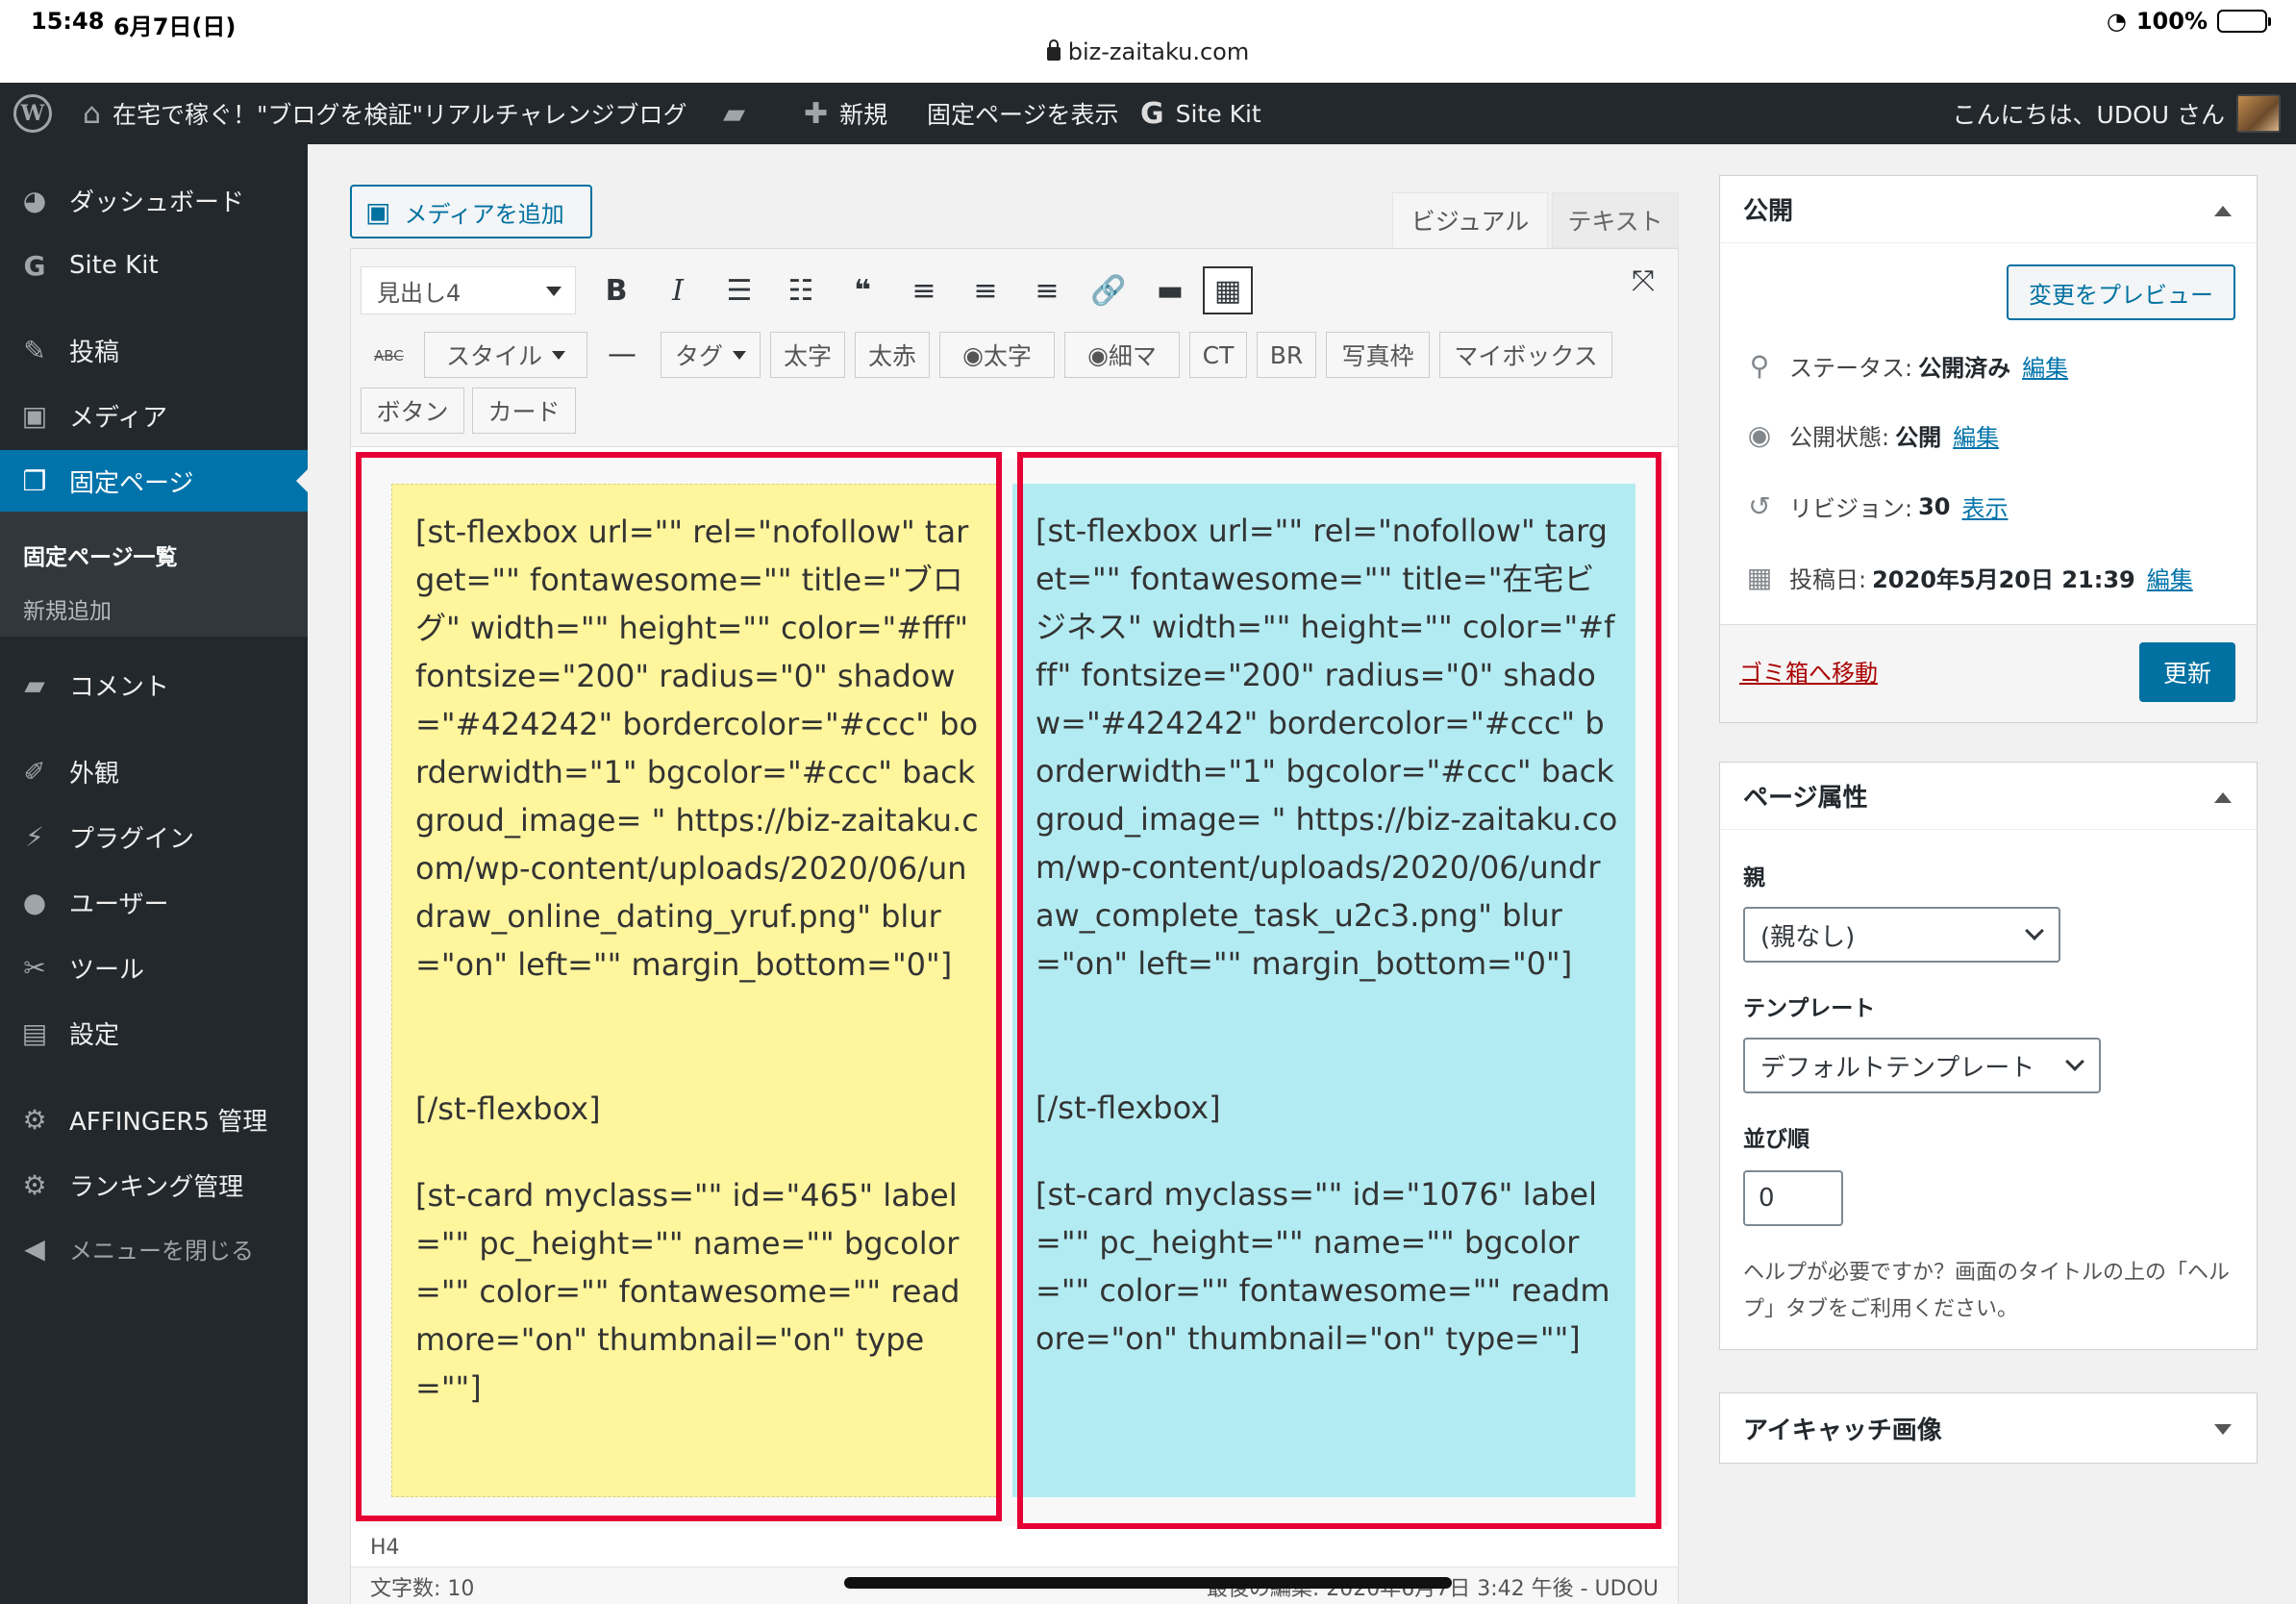 The width and height of the screenshot is (2296, 1604). I want to click on sitekit-label: Site Kit, so click(1218, 113).